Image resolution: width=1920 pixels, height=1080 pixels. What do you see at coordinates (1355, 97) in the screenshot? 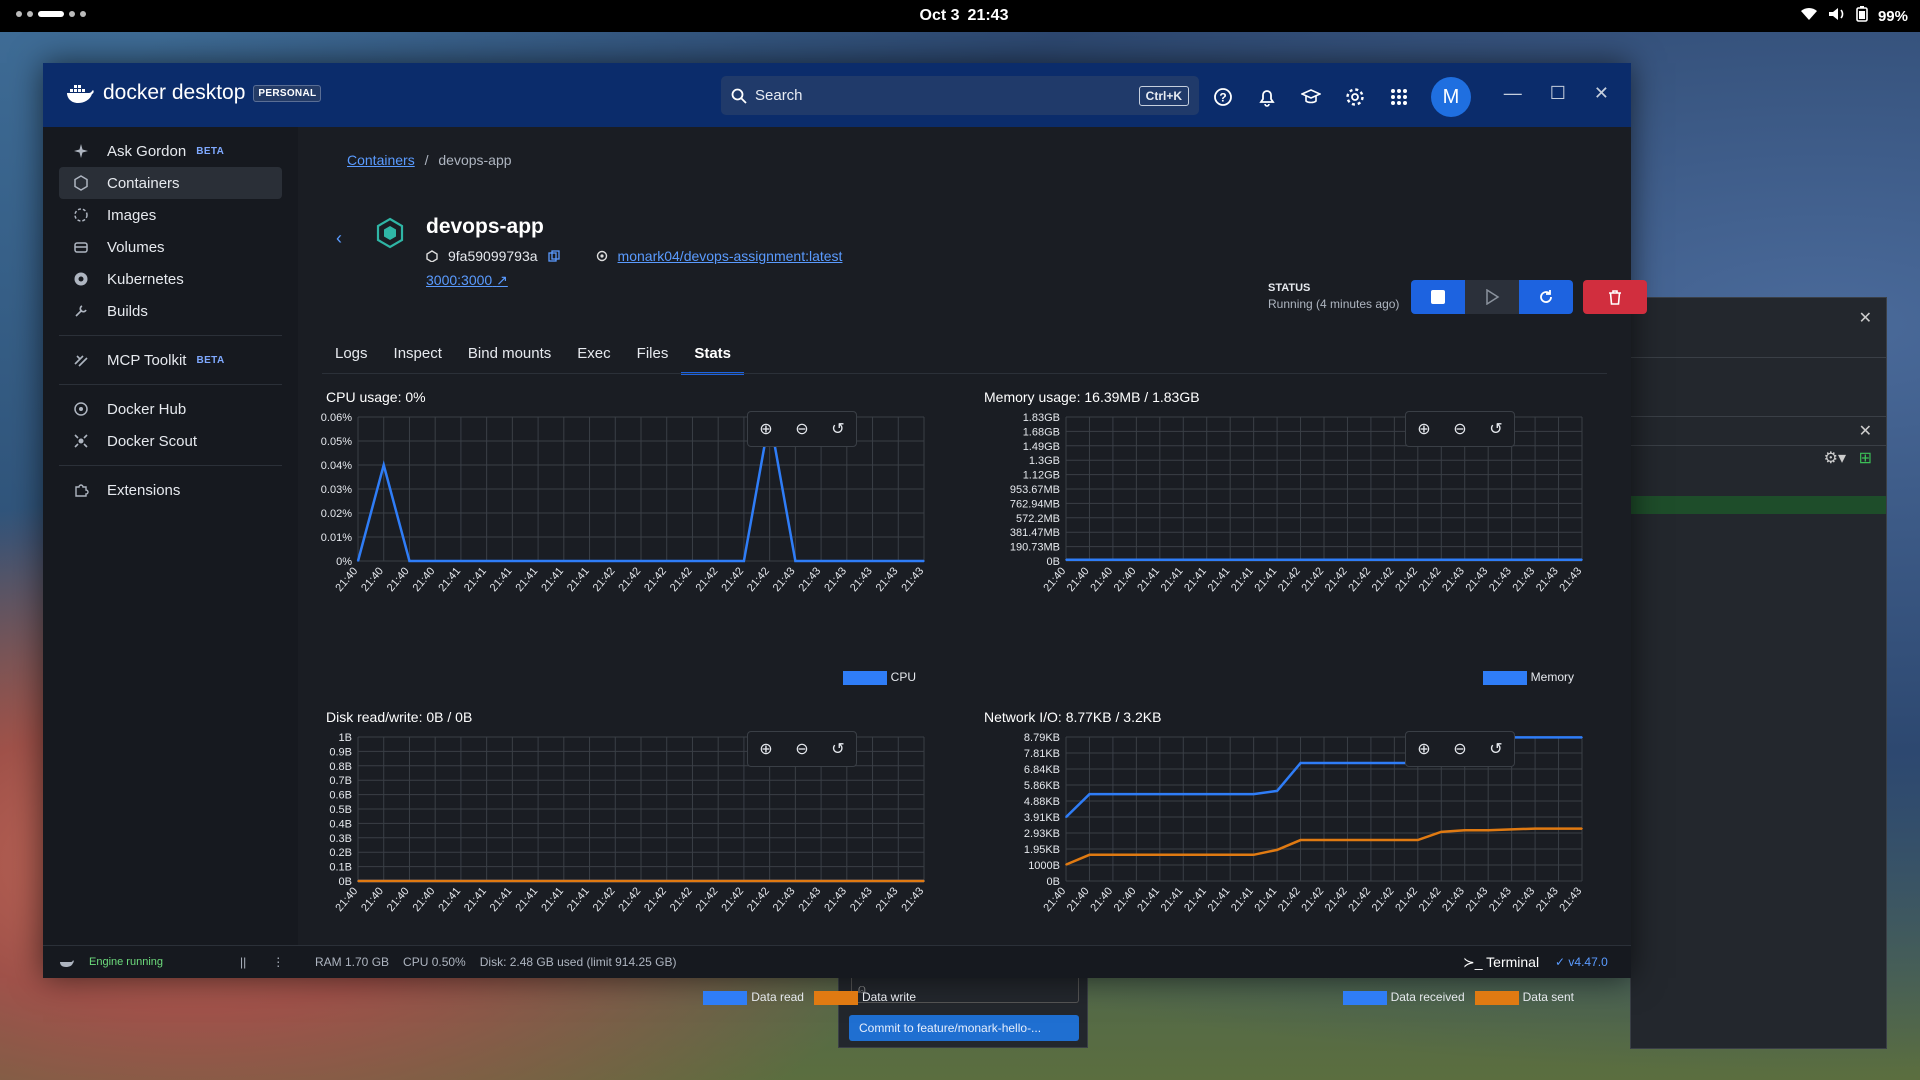
I see `settings-icon` at bounding box center [1355, 97].